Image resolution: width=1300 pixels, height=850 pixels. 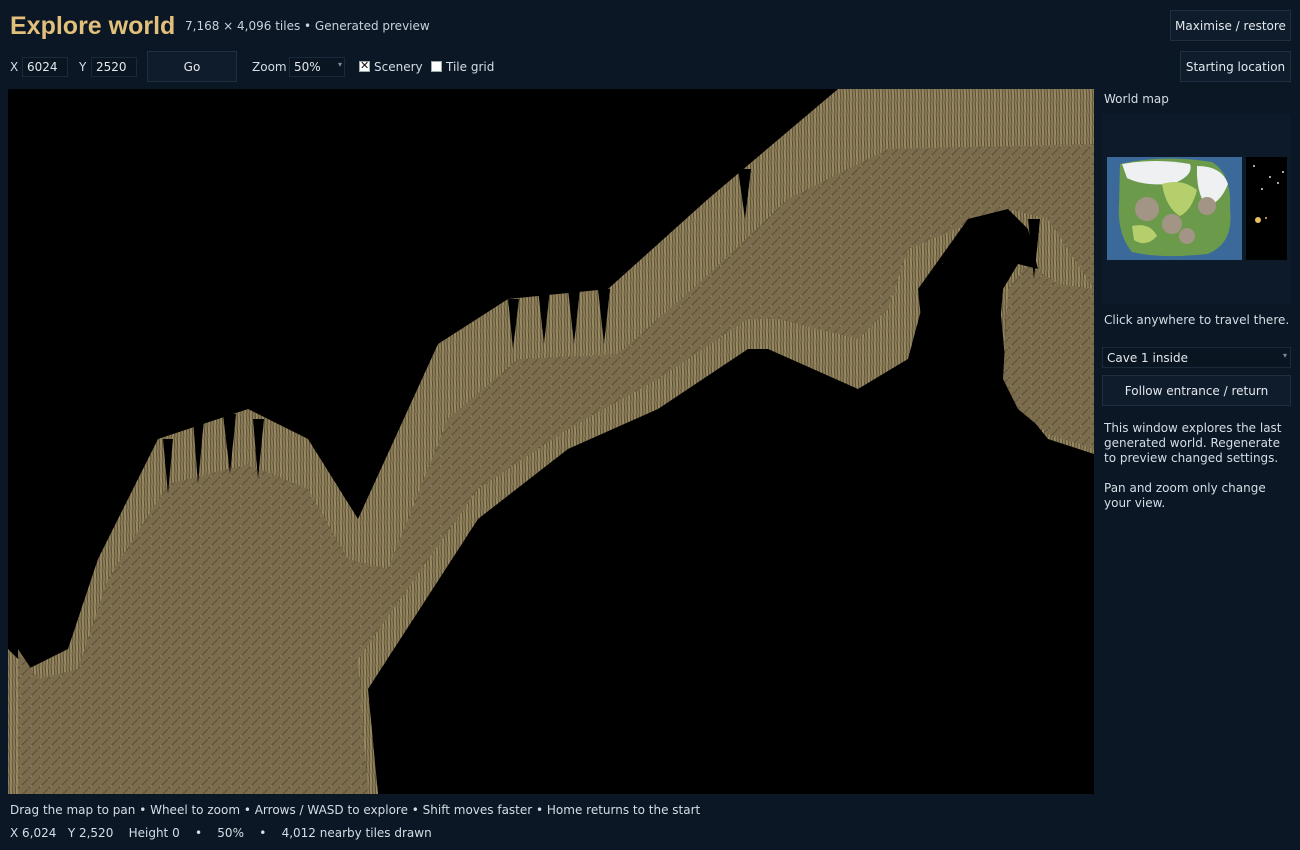 I want to click on zoom-select: 50% ▾, so click(x=317, y=67).